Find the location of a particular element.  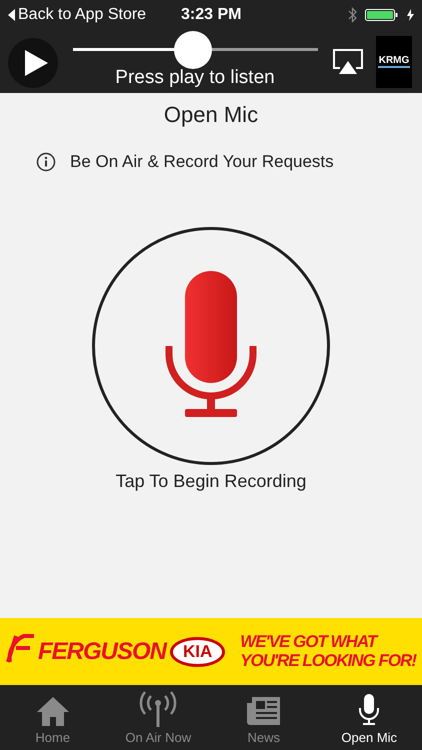

tab: Open Mic is located at coordinates (369, 717).